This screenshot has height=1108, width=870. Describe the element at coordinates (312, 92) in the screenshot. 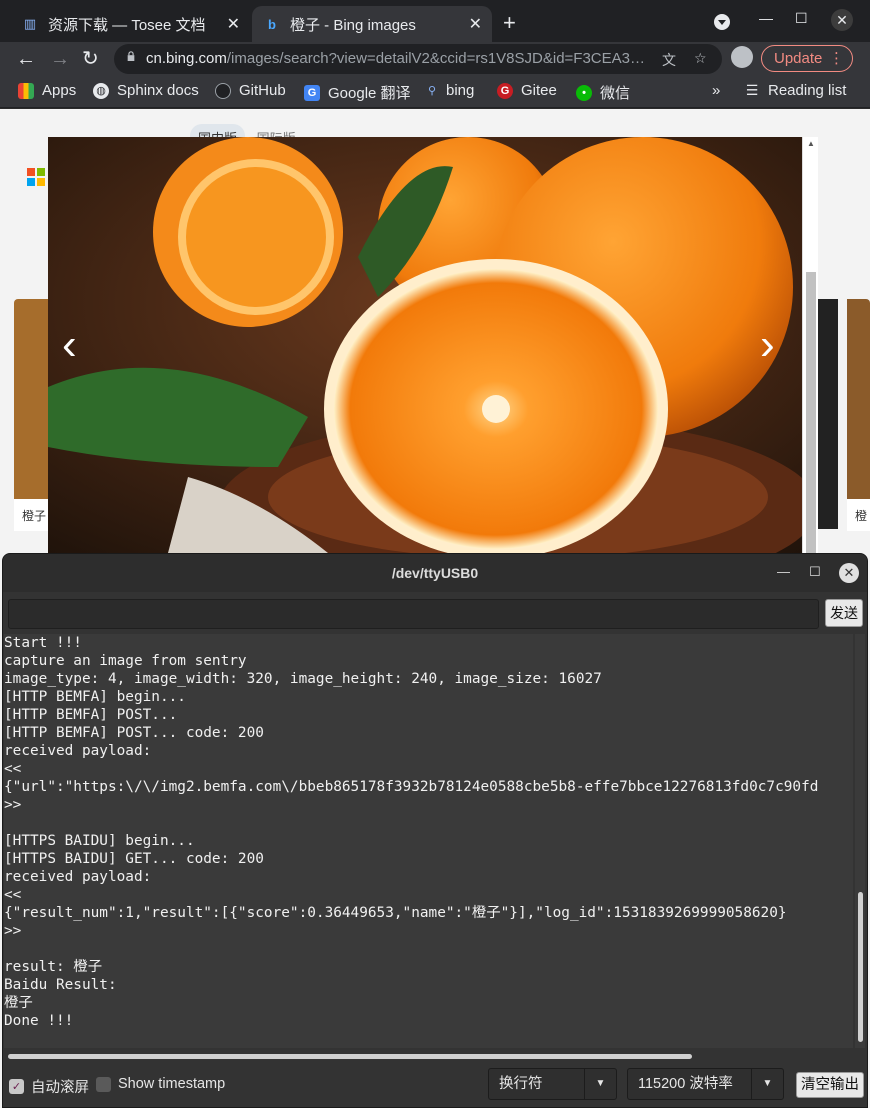

I see `google-translate-icon: G` at that location.